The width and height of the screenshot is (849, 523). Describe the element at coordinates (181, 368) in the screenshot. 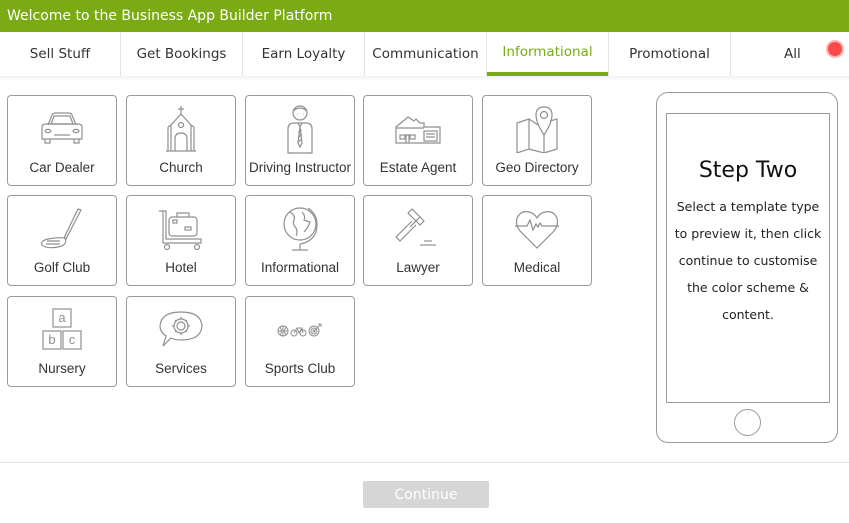

I see `template-label: Services` at that location.